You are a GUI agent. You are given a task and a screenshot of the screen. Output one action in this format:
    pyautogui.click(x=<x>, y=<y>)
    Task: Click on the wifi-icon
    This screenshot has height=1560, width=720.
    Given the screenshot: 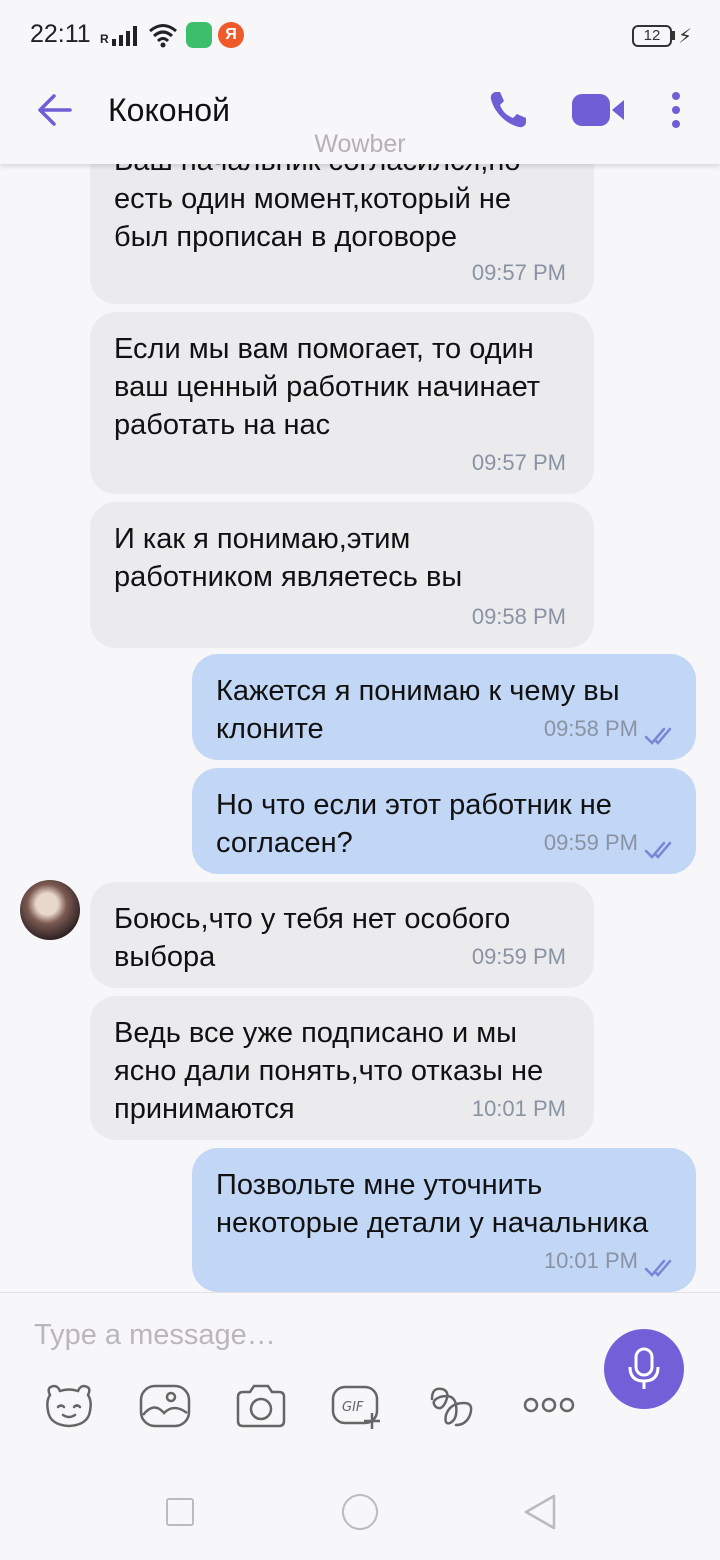 What is the action you would take?
    pyautogui.click(x=163, y=36)
    